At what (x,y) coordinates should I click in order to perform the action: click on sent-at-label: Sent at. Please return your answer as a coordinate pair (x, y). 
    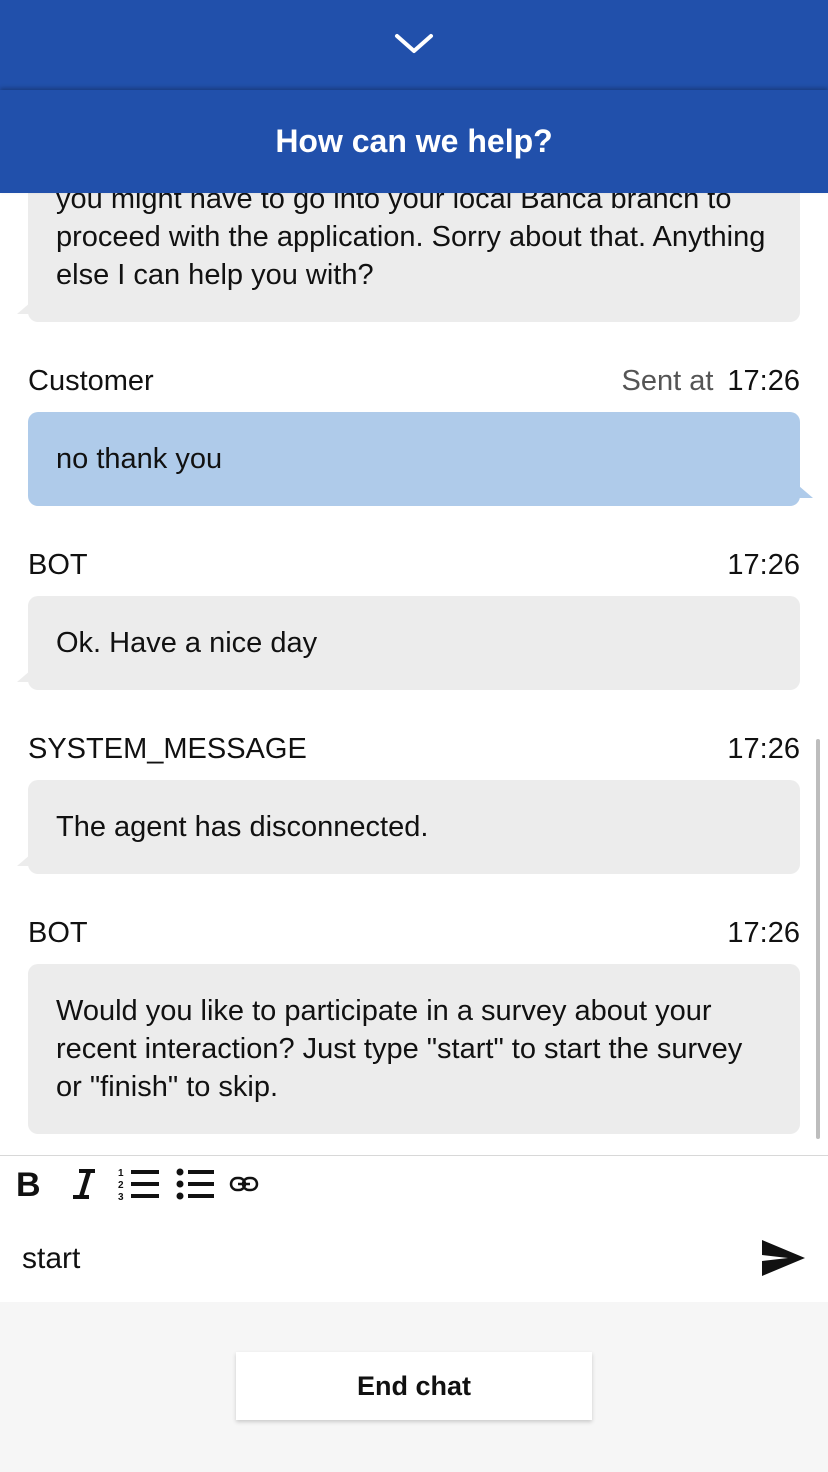
    Looking at the image, I should click on (667, 380).